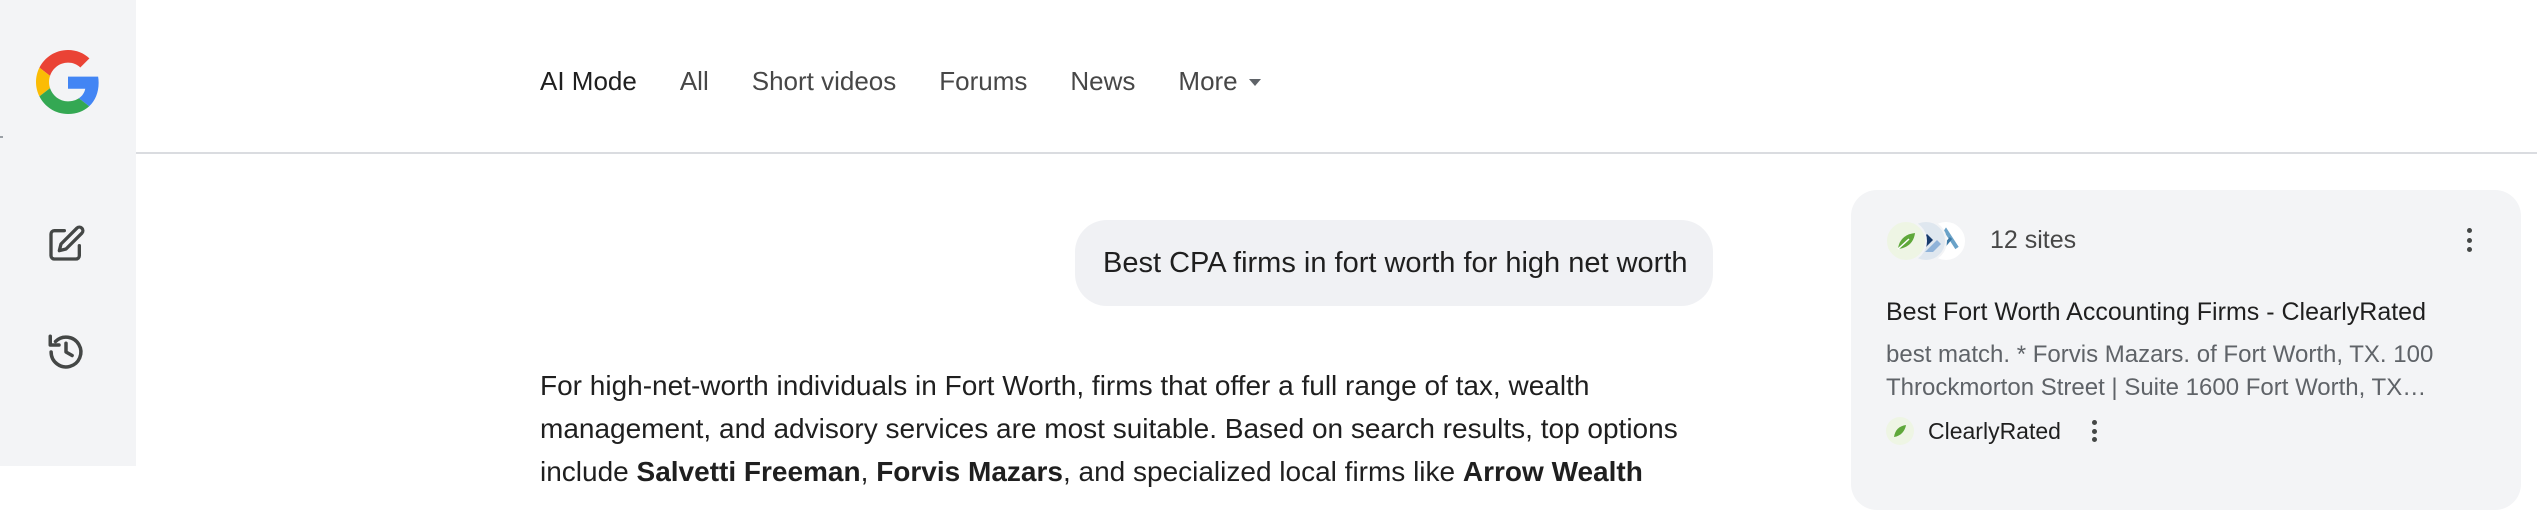  Describe the element at coordinates (969, 471) in the screenshot. I see `firm-name: Forvis Mazars` at that location.